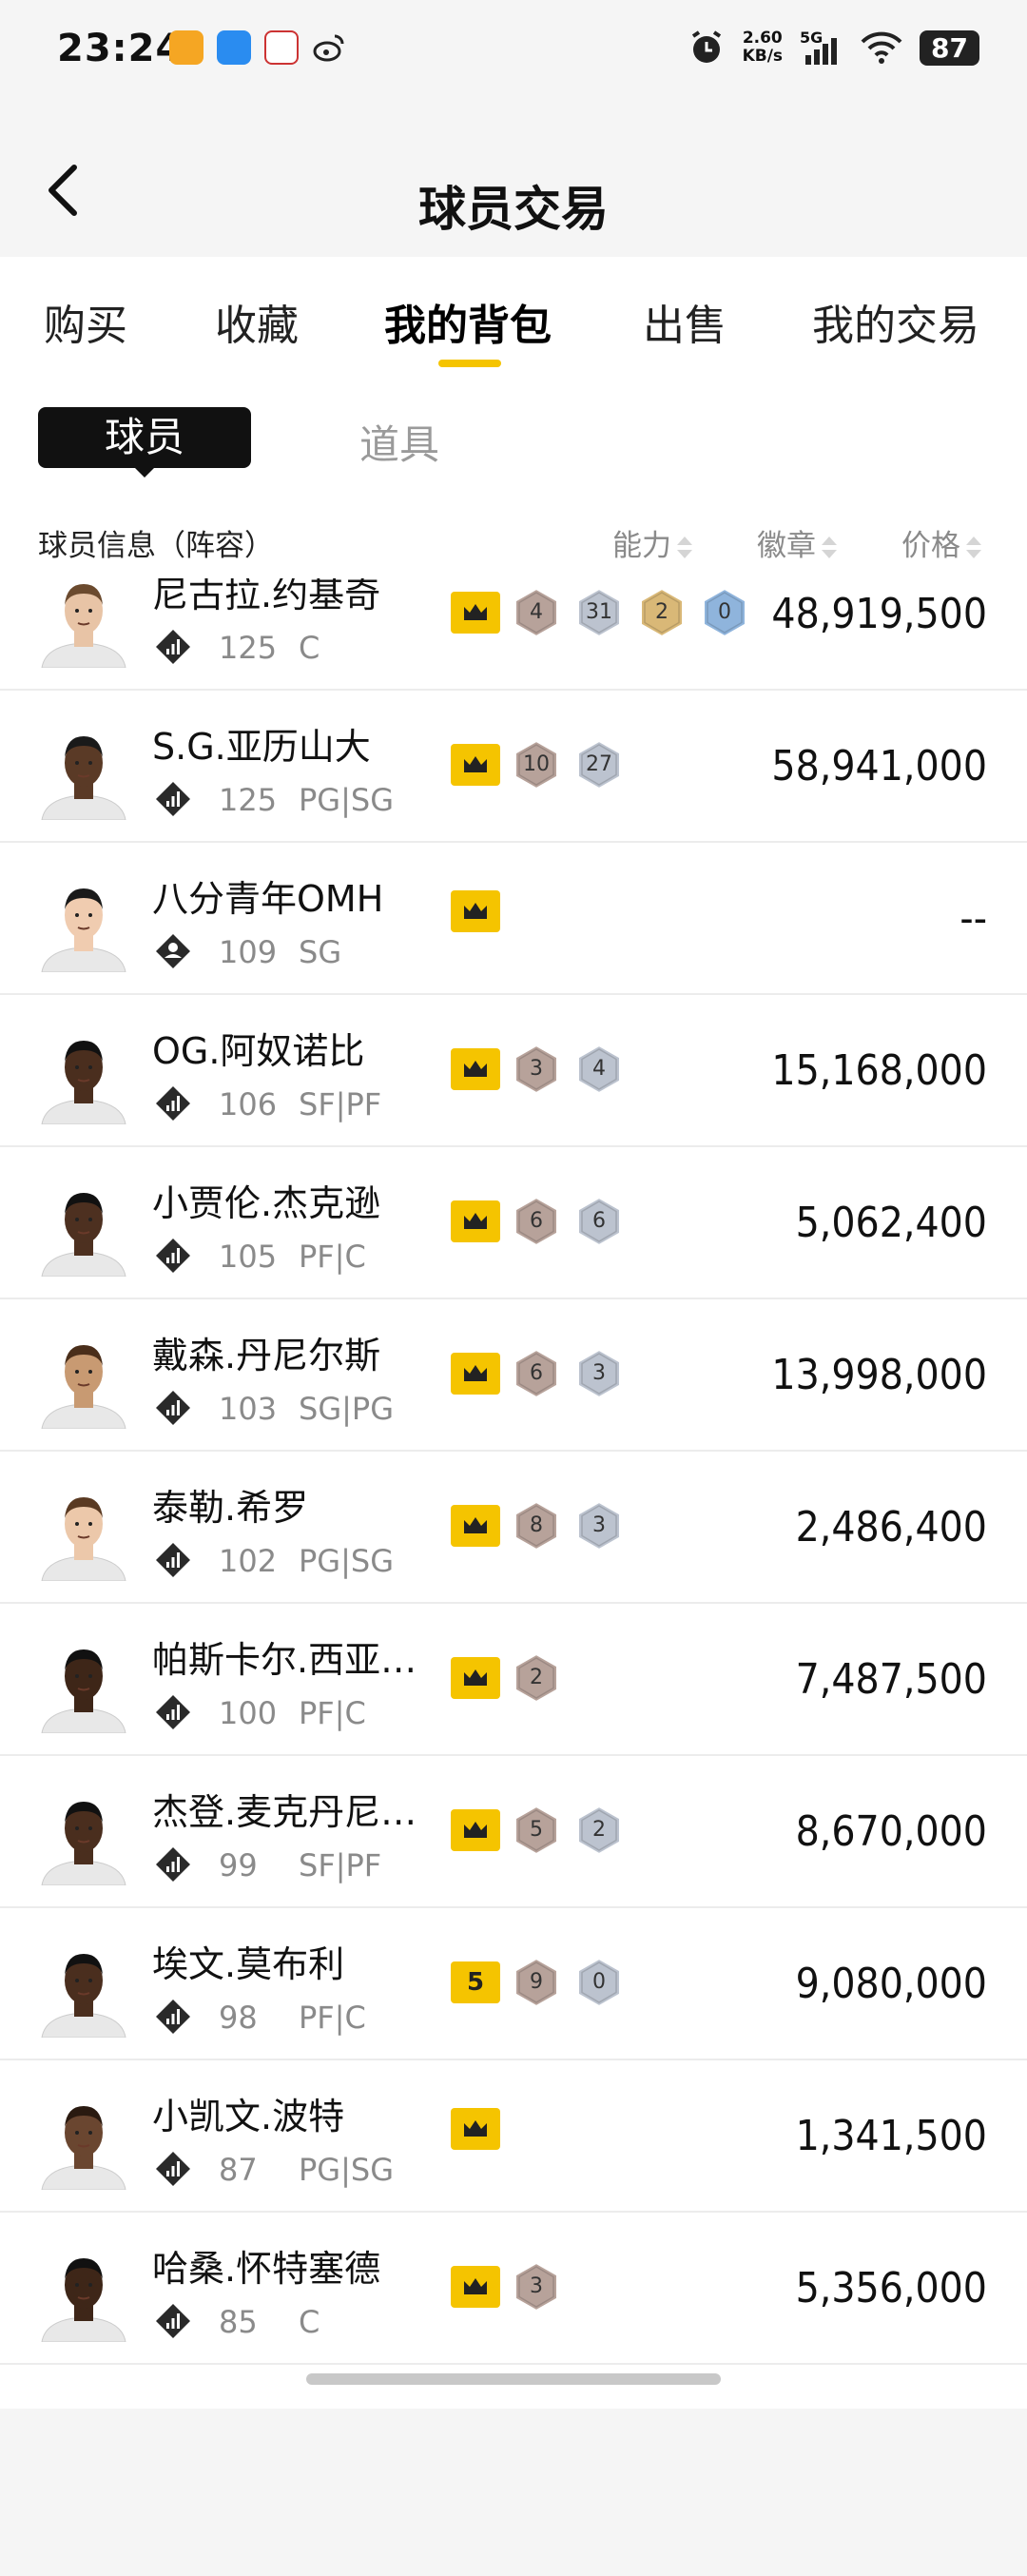  What do you see at coordinates (706, 47) in the screenshot?
I see `alarm-icon` at bounding box center [706, 47].